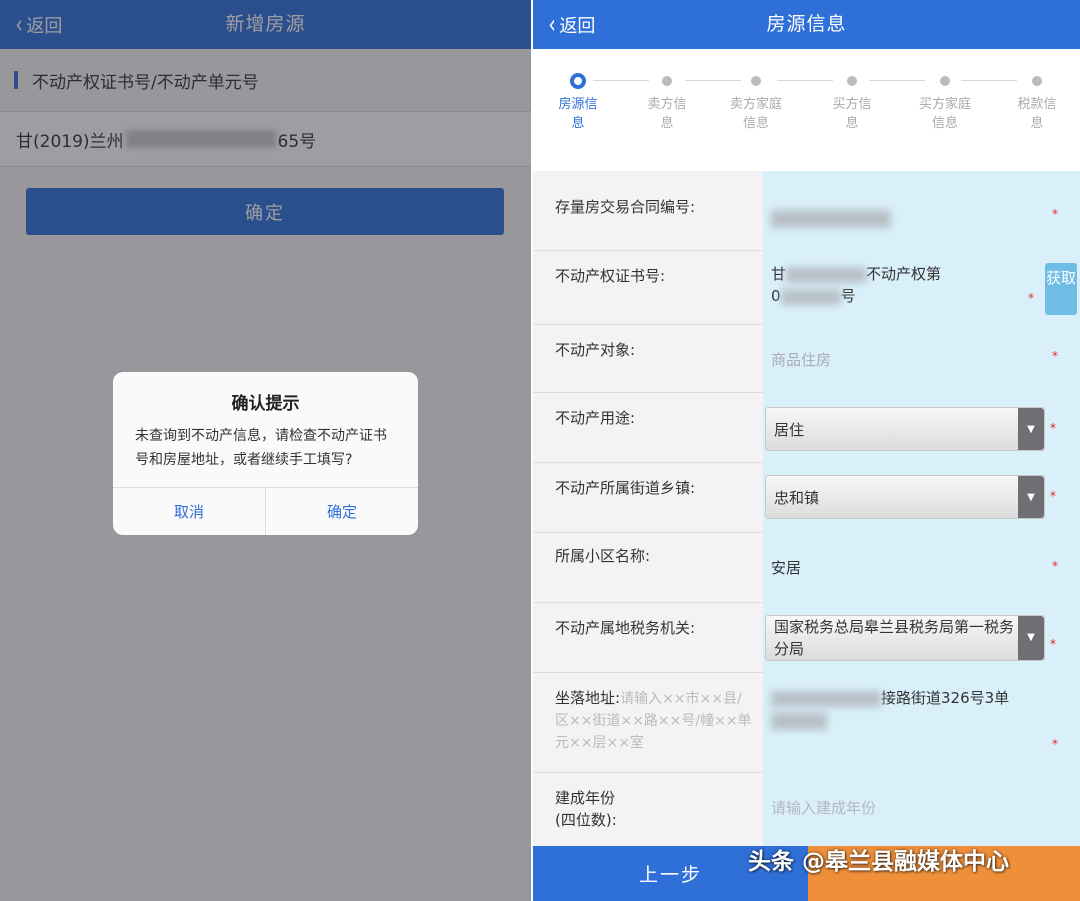  Describe the element at coordinates (906, 709) in the screenshot. I see `address-value: 接路街道326号3单` at that location.